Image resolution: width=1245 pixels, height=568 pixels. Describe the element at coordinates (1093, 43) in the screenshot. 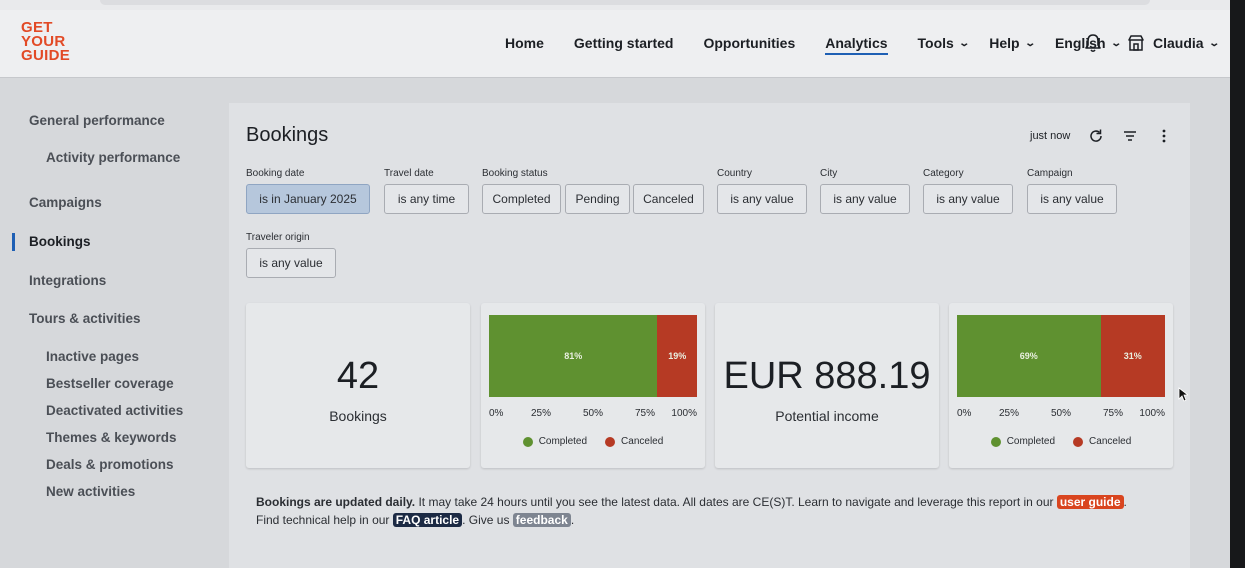

I see `bell-icon` at that location.